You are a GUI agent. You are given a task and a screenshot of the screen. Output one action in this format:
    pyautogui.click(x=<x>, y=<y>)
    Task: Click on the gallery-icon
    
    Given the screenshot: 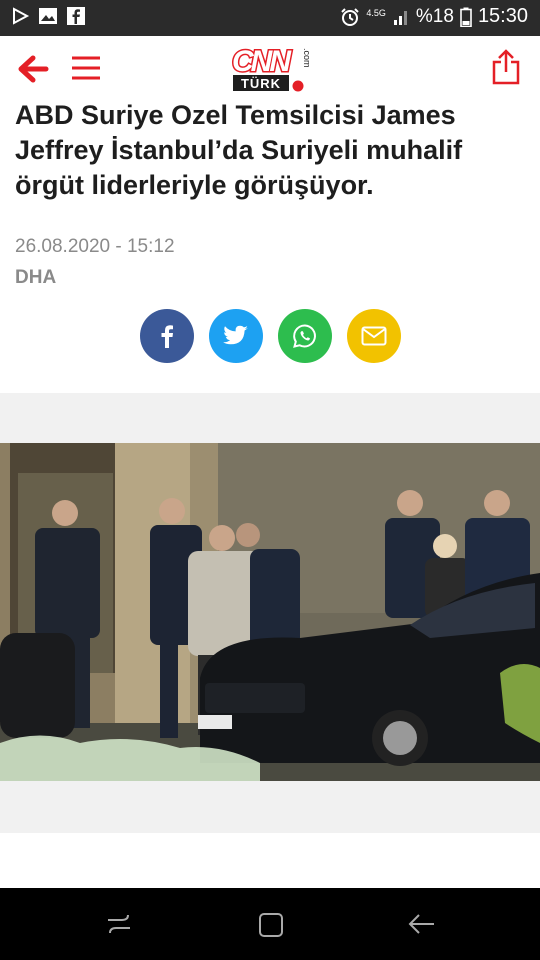 What is the action you would take?
    pyautogui.click(x=48, y=16)
    